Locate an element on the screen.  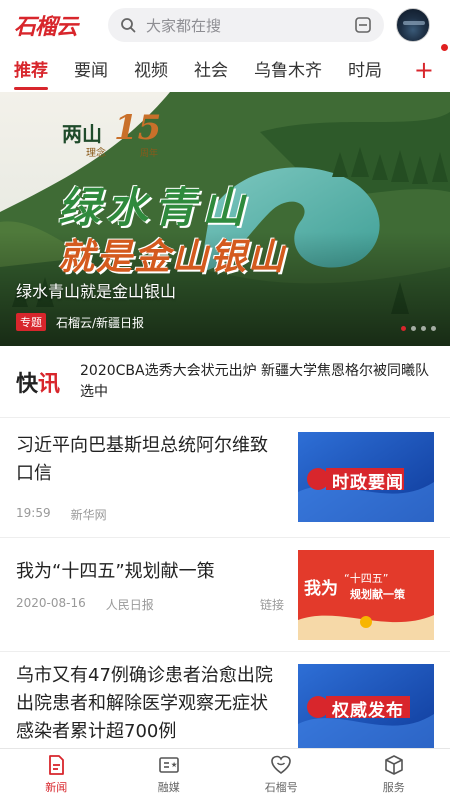
nav-shiliu-label: 石榴号 is located at coordinates (281, 787).